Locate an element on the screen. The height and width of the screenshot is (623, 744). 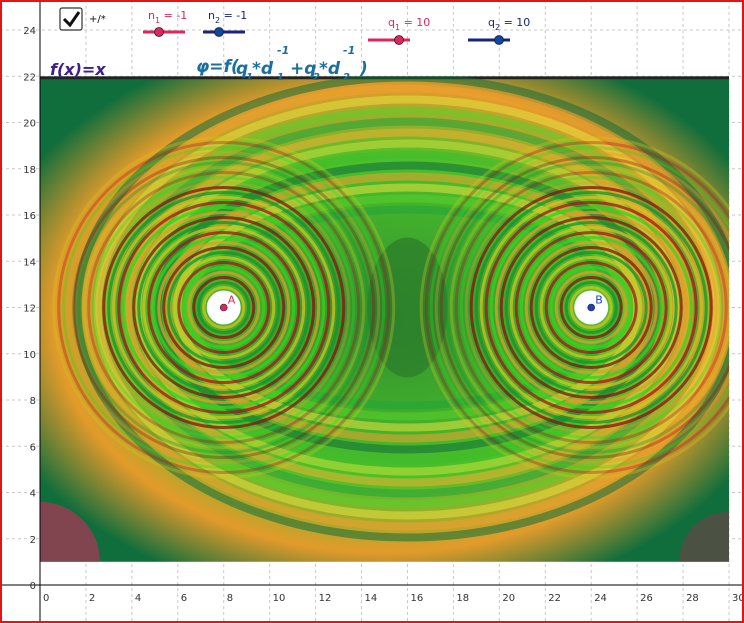
slider-label: n1 = -1 is located at coordinates (167, 17).